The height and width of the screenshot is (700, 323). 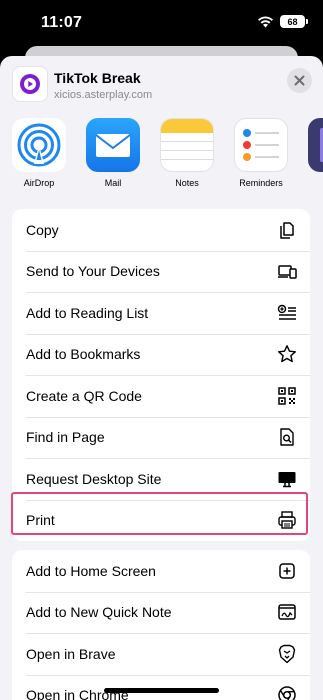 I want to click on reminders-icon, so click(x=261, y=145).